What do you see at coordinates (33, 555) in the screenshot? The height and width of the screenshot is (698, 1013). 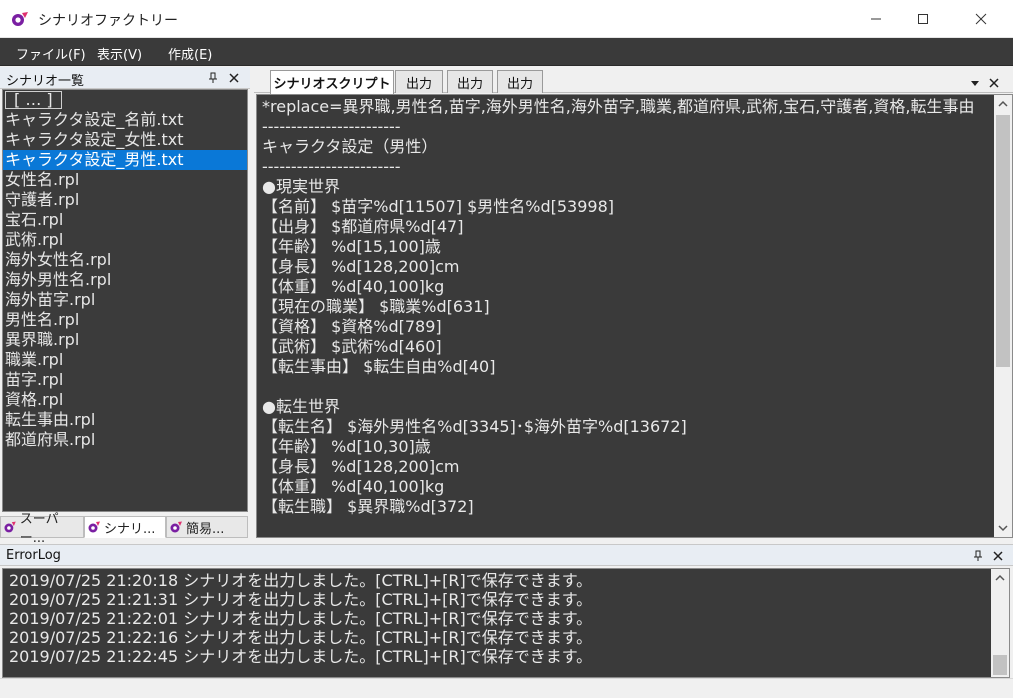 I see `errorlog-title: ErrorLog` at bounding box center [33, 555].